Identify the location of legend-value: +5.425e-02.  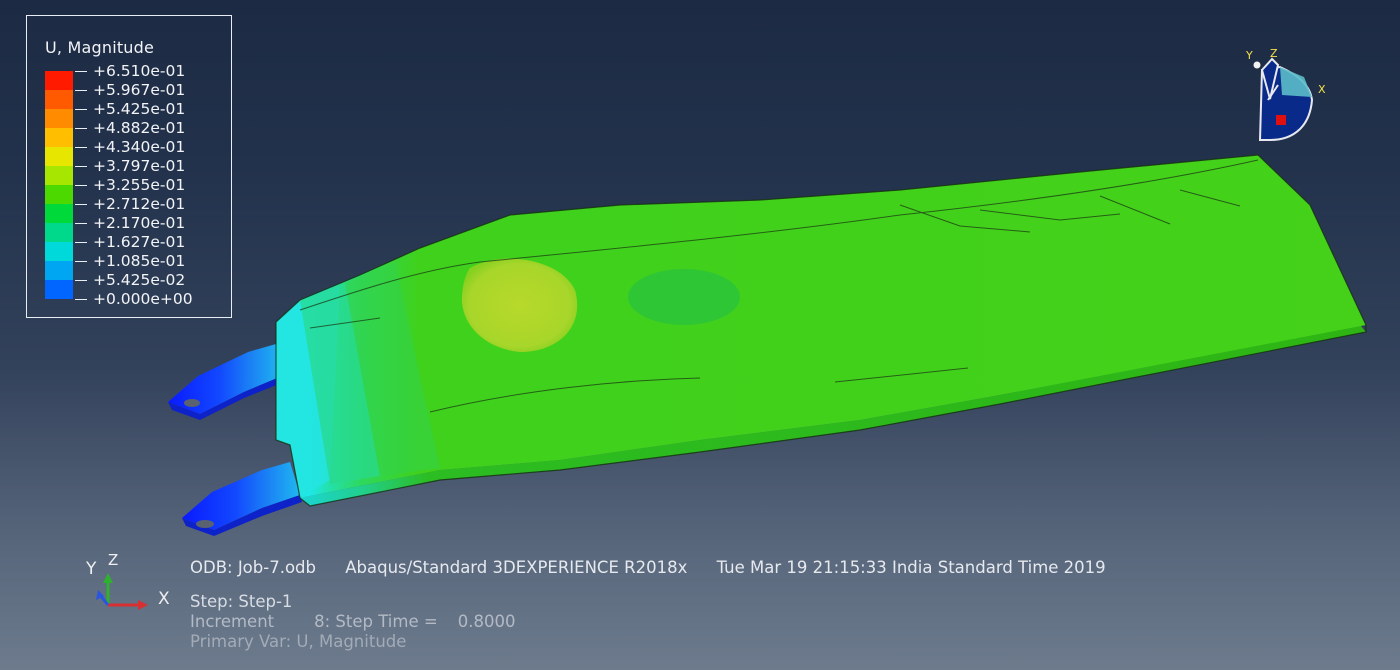
(148, 280).